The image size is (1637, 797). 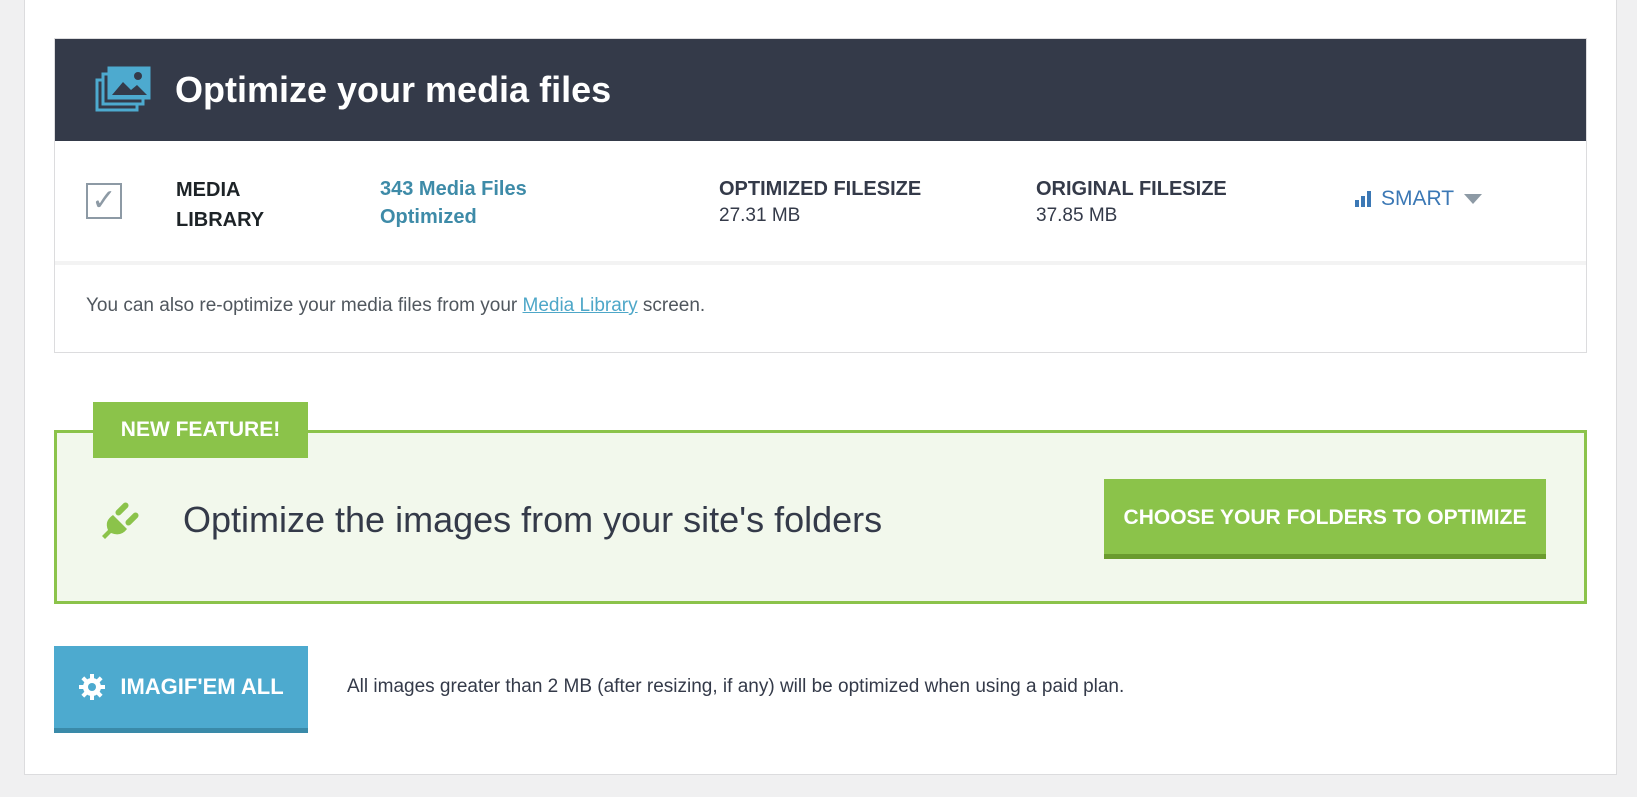 I want to click on note-text-after: screen., so click(x=671, y=305).